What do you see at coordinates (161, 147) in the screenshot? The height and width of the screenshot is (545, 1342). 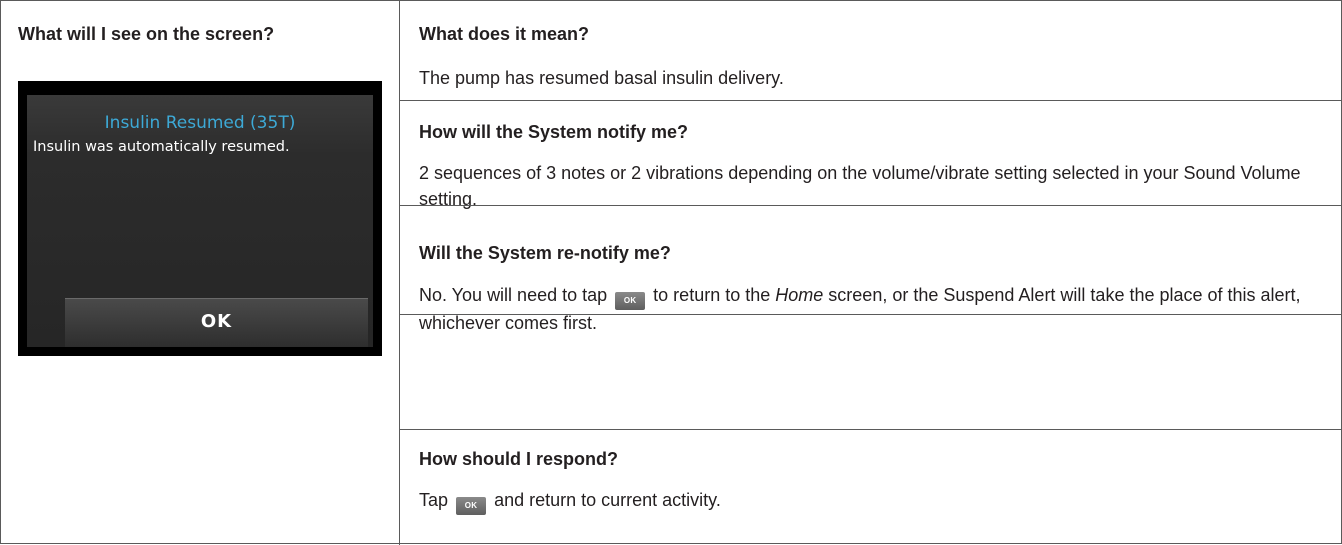 I see `alert-message: Insulin was automatically resumed.` at bounding box center [161, 147].